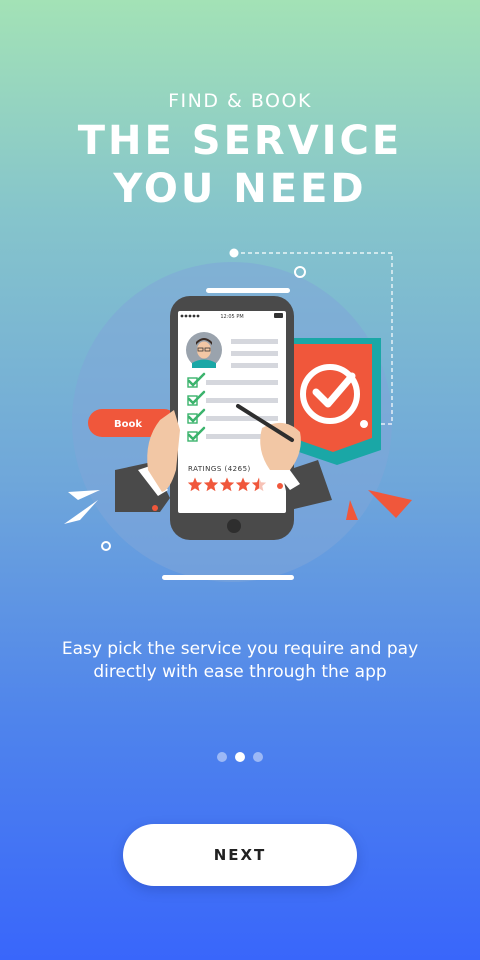 The image size is (480, 960). What do you see at coordinates (278, 315) in the screenshot?
I see `battery-icon` at bounding box center [278, 315].